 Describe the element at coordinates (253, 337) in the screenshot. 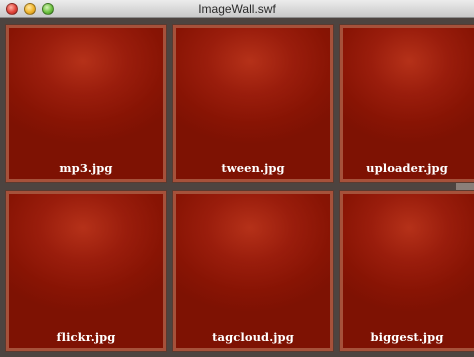

I see `tile-caption: tagcloud.jpg` at that location.